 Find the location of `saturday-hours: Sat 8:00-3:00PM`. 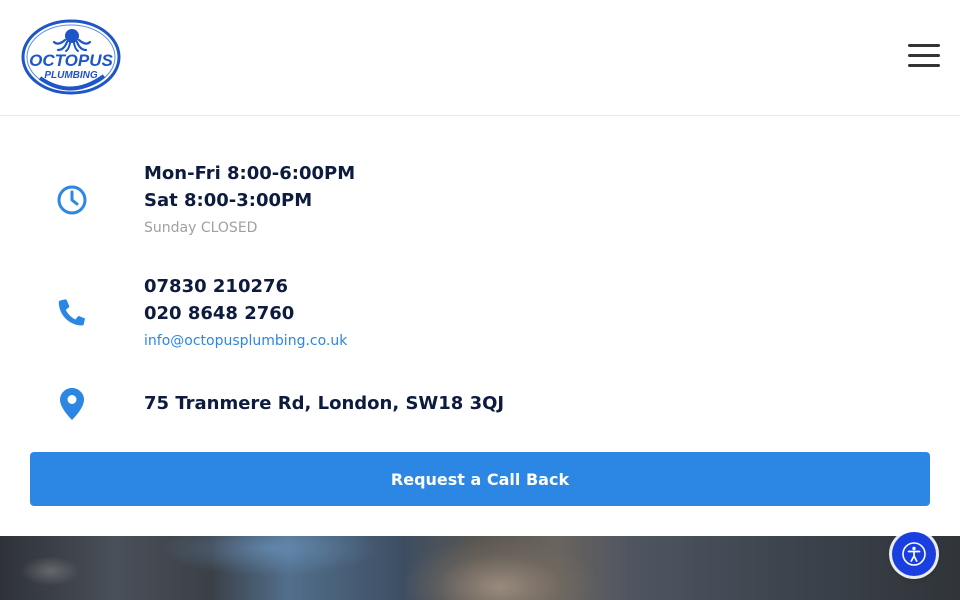

saturday-hours: Sat 8:00-3:00PM is located at coordinates (228, 200).